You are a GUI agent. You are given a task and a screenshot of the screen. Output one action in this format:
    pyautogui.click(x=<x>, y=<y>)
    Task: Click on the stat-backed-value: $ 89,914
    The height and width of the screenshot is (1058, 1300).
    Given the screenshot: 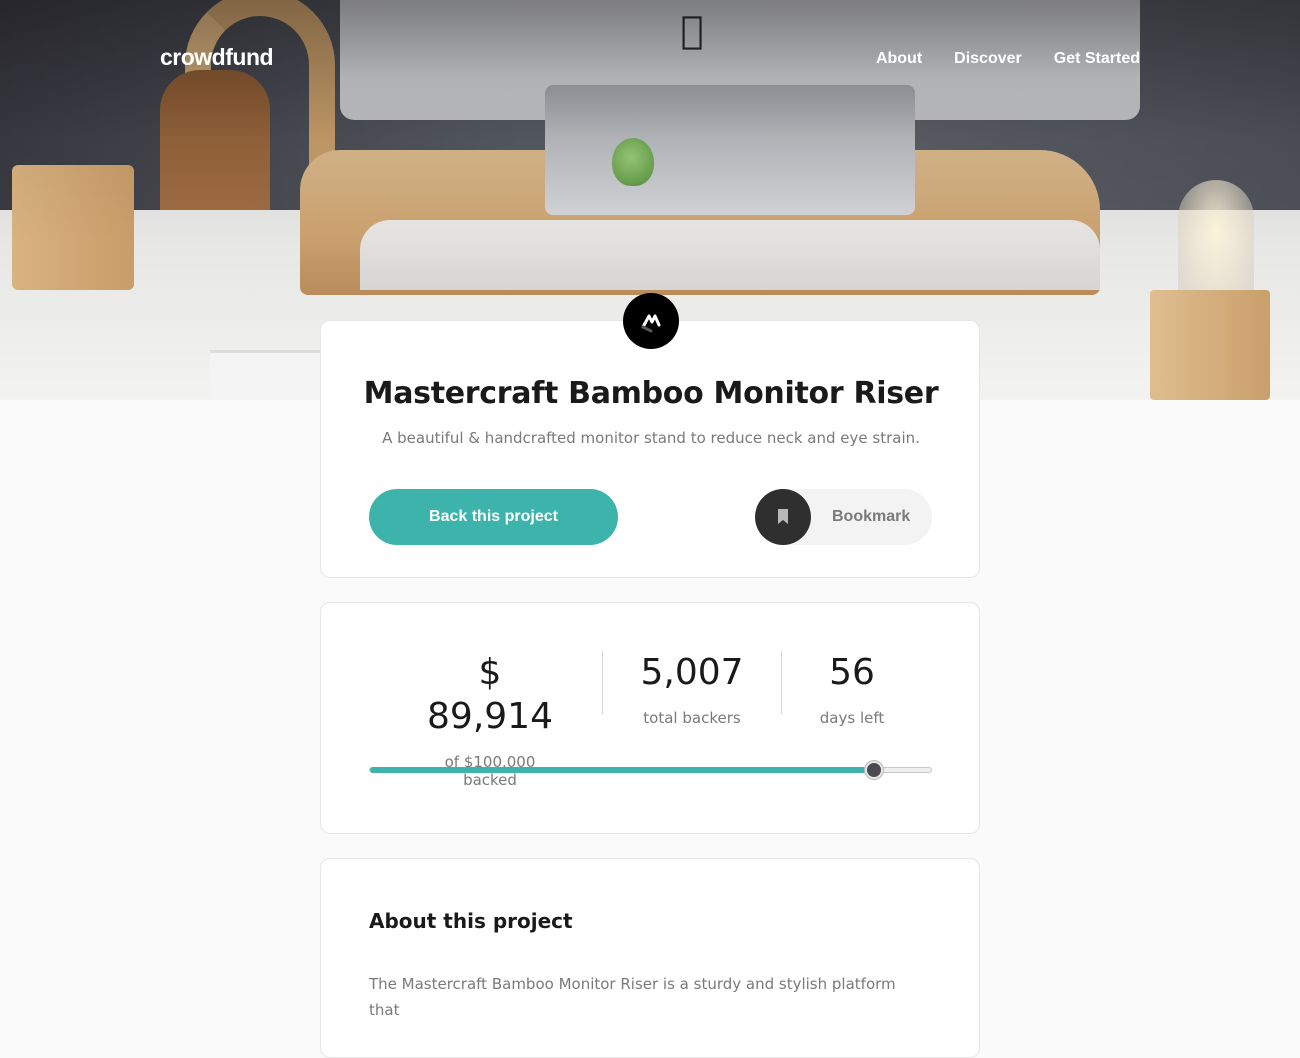 What is the action you would take?
    pyautogui.click(x=490, y=694)
    